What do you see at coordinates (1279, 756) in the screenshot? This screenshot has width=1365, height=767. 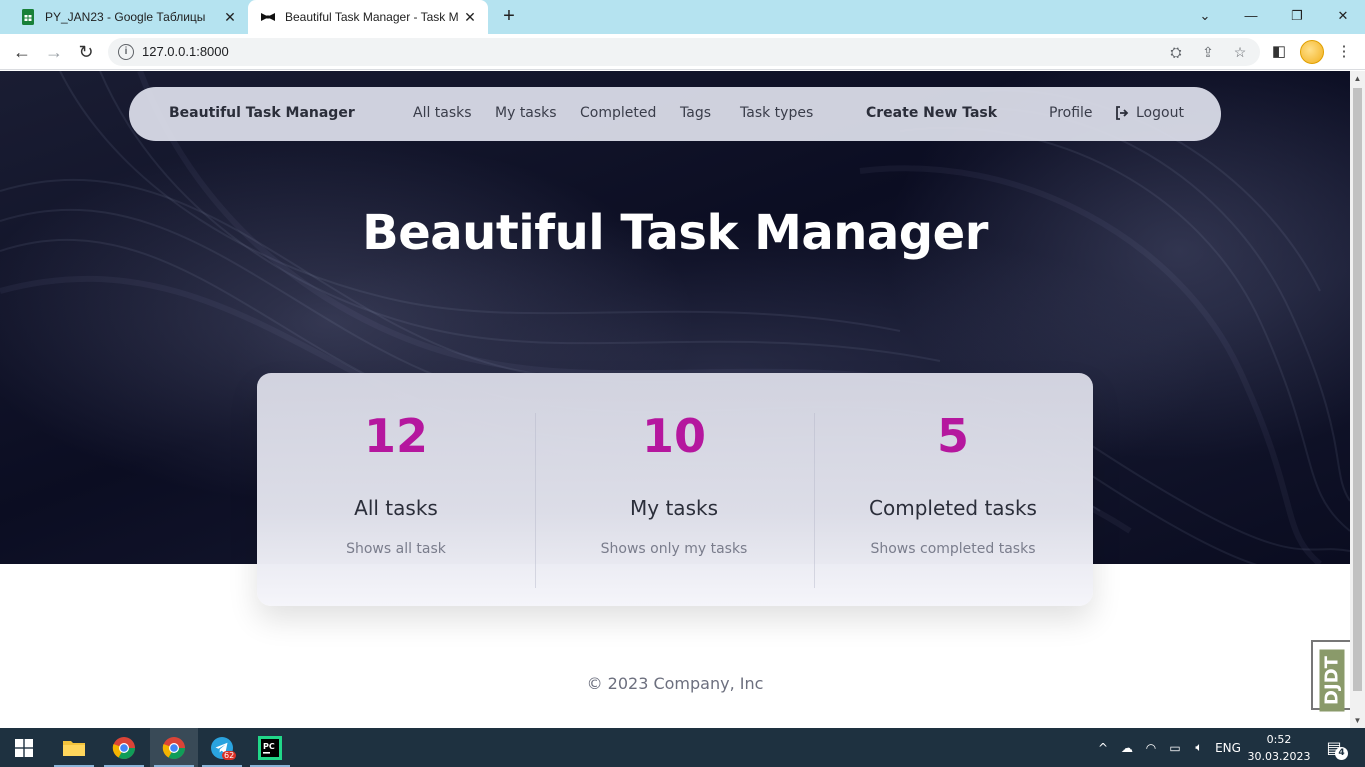 I see `clock-date: 30.03.2023` at bounding box center [1279, 756].